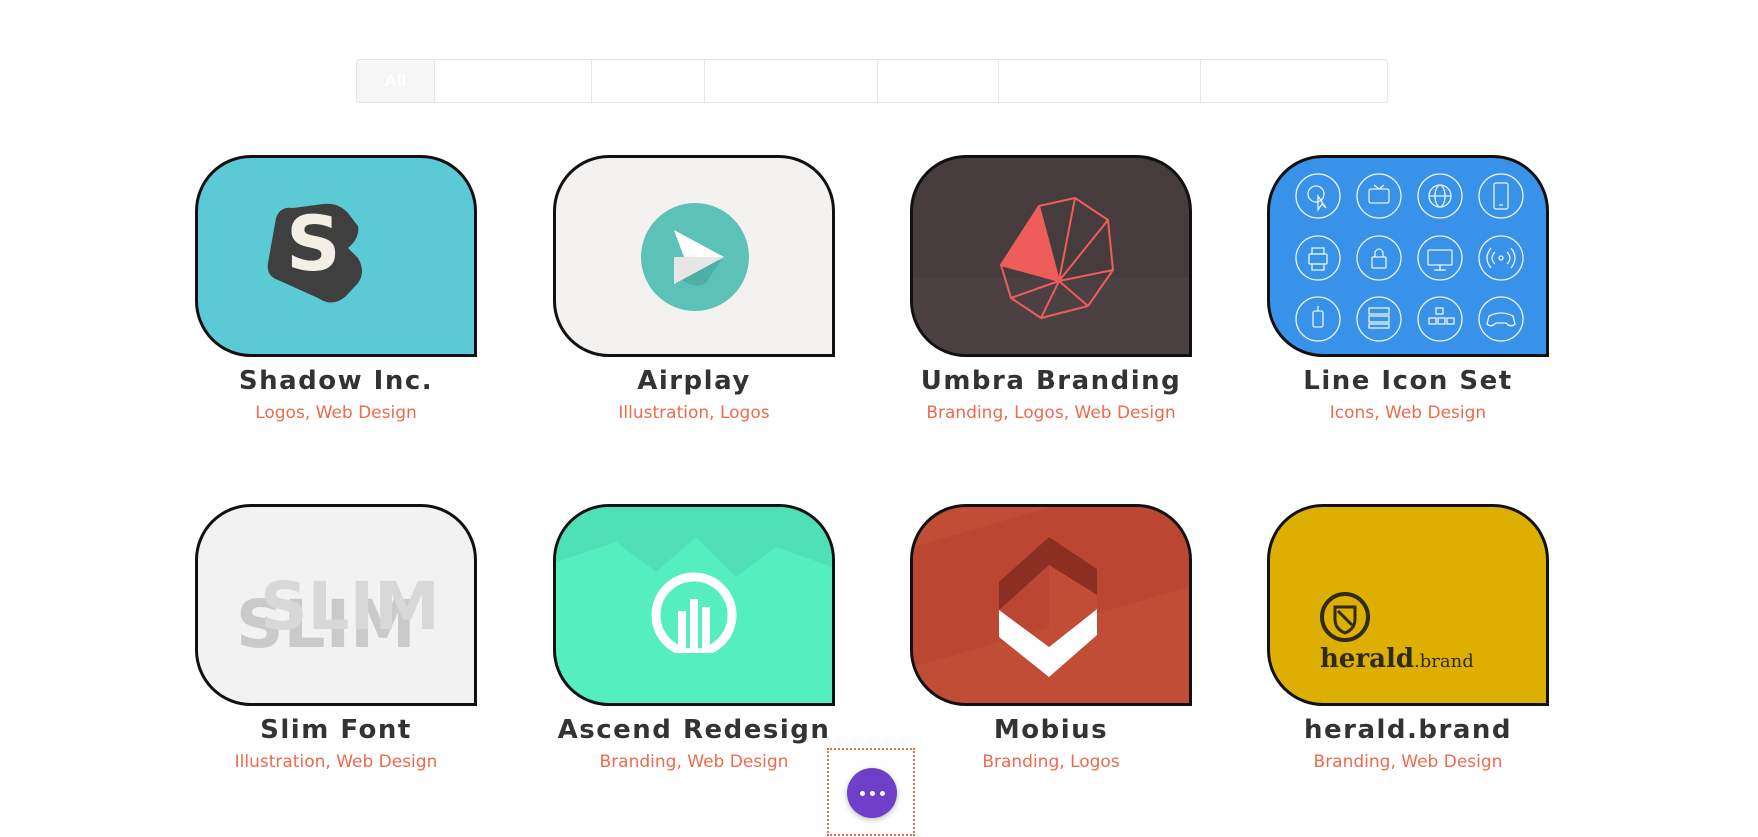 Image resolution: width=1758 pixels, height=837 pixels. Describe the element at coordinates (396, 81) in the screenshot. I see `filter-tab-all: All` at that location.